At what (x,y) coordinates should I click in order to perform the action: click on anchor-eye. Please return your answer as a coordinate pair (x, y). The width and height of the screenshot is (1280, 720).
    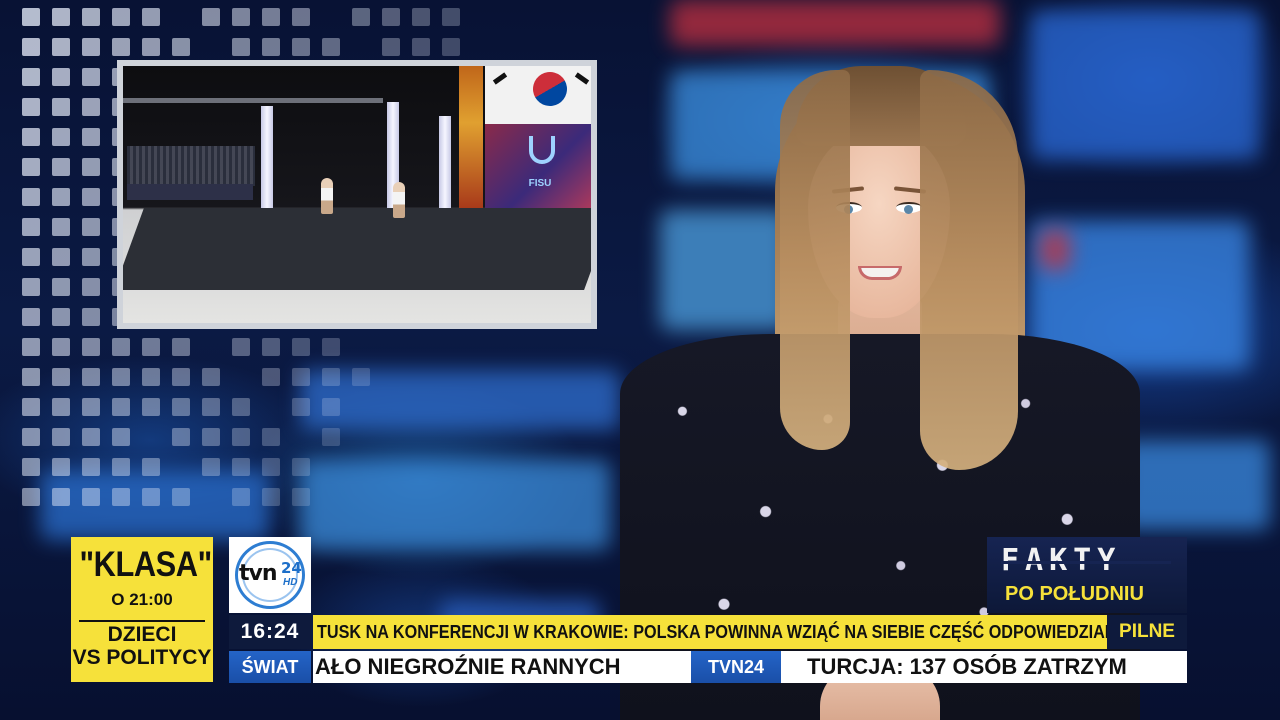
    Looking at the image, I should click on (909, 208).